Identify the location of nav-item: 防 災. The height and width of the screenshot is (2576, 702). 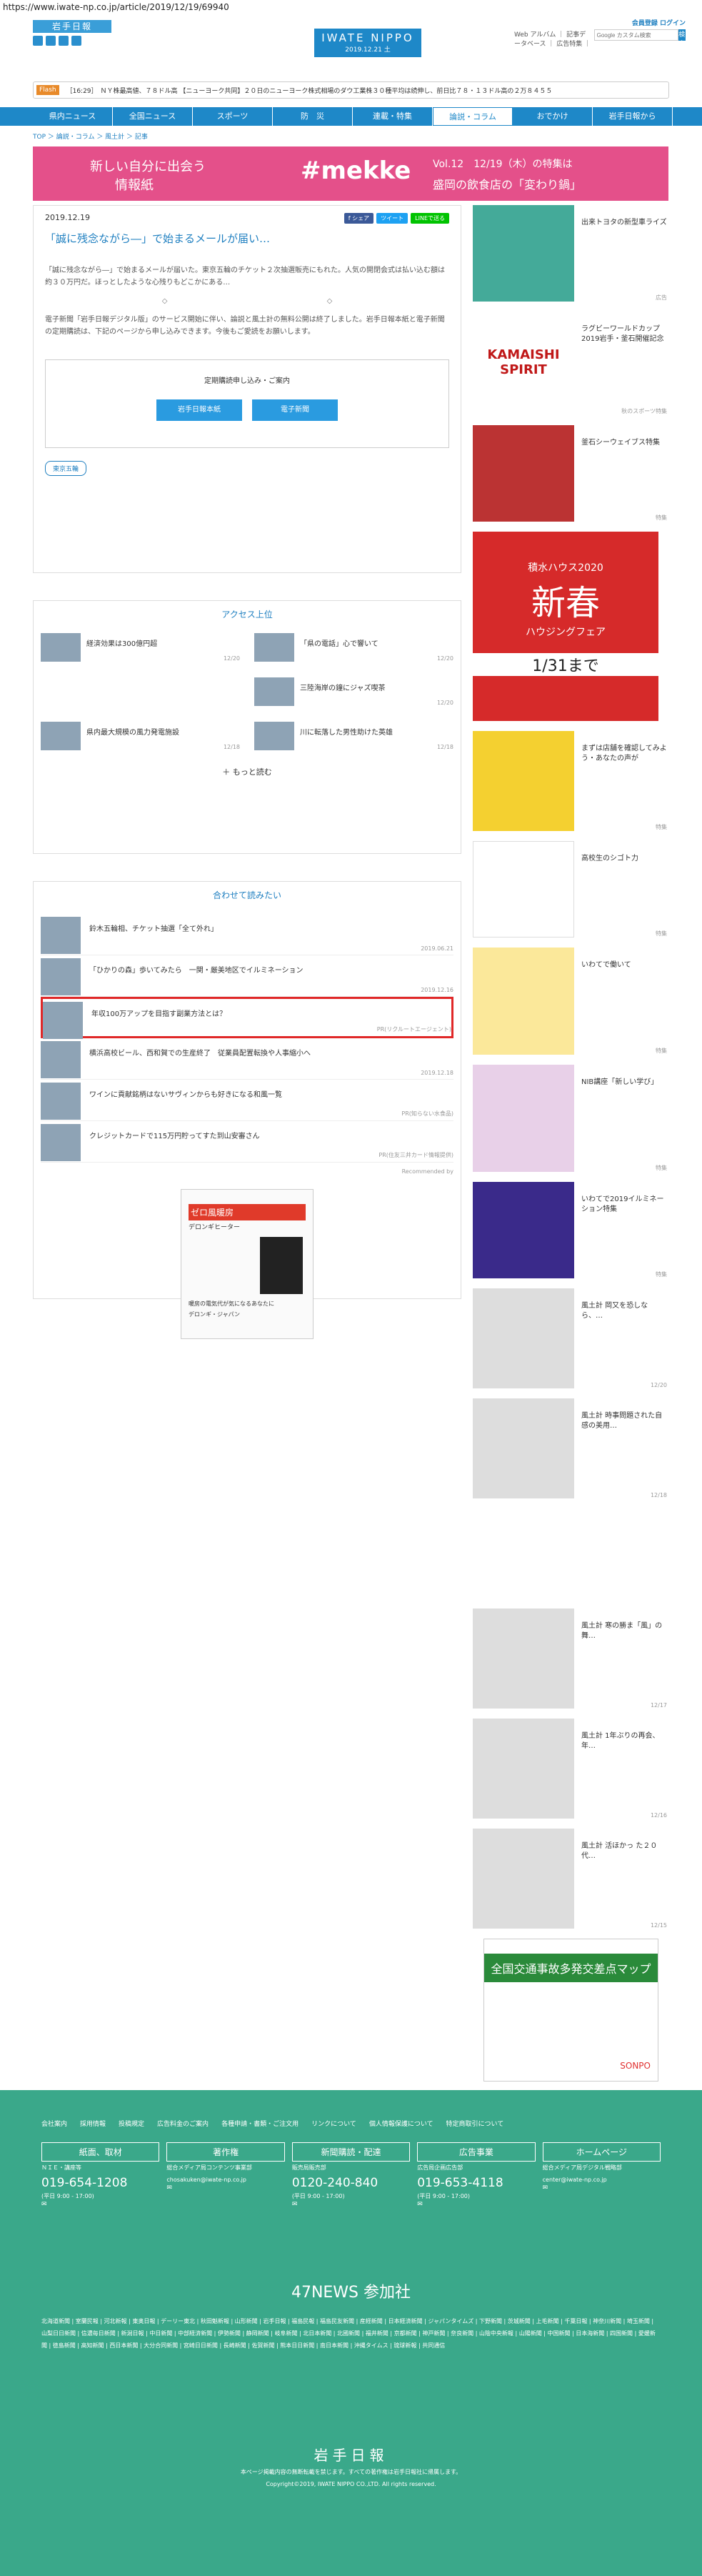
(313, 116).